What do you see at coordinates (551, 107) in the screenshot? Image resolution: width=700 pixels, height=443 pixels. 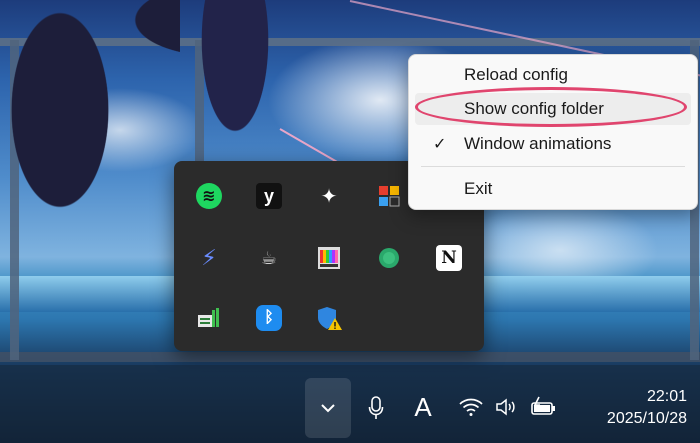 I see `annotation-highlight-ellipse` at bounding box center [551, 107].